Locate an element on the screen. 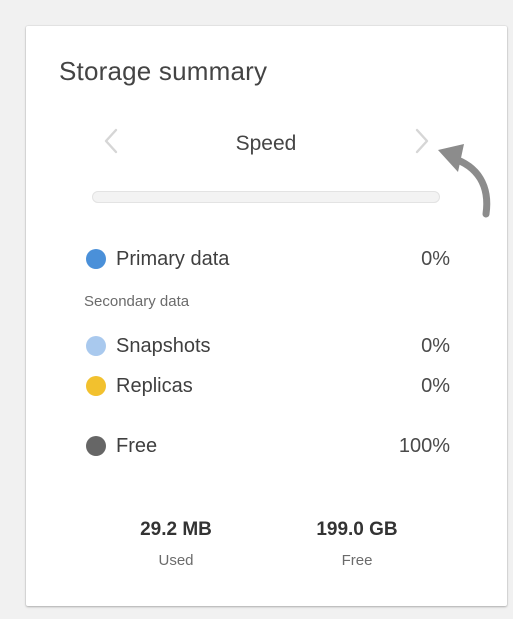 This screenshot has width=513, height=619. free-stat-value: 199.0 GB is located at coordinates (357, 529).